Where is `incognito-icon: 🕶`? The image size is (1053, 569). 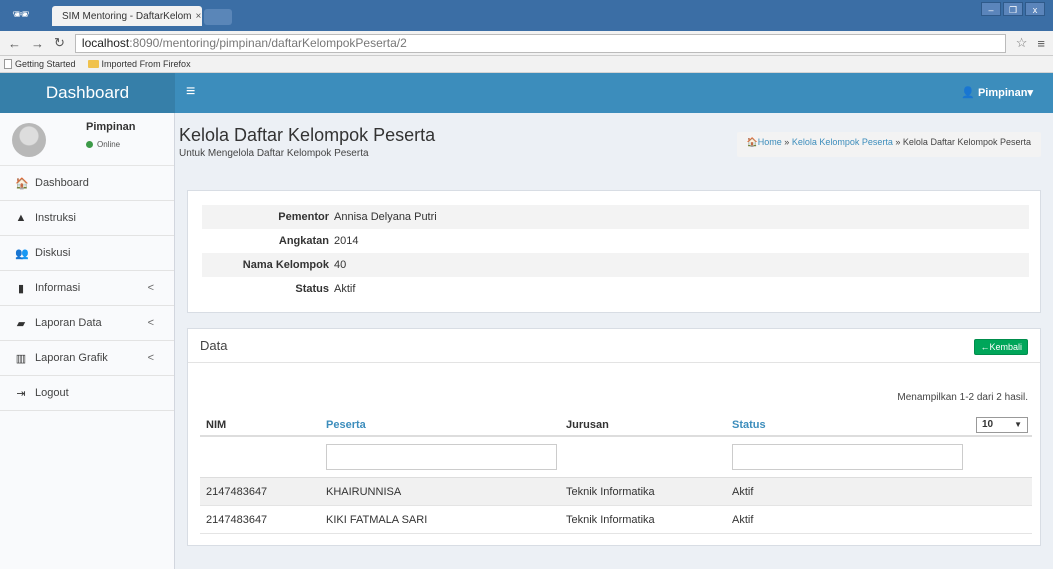 incognito-icon: 🕶 is located at coordinates (21, 14).